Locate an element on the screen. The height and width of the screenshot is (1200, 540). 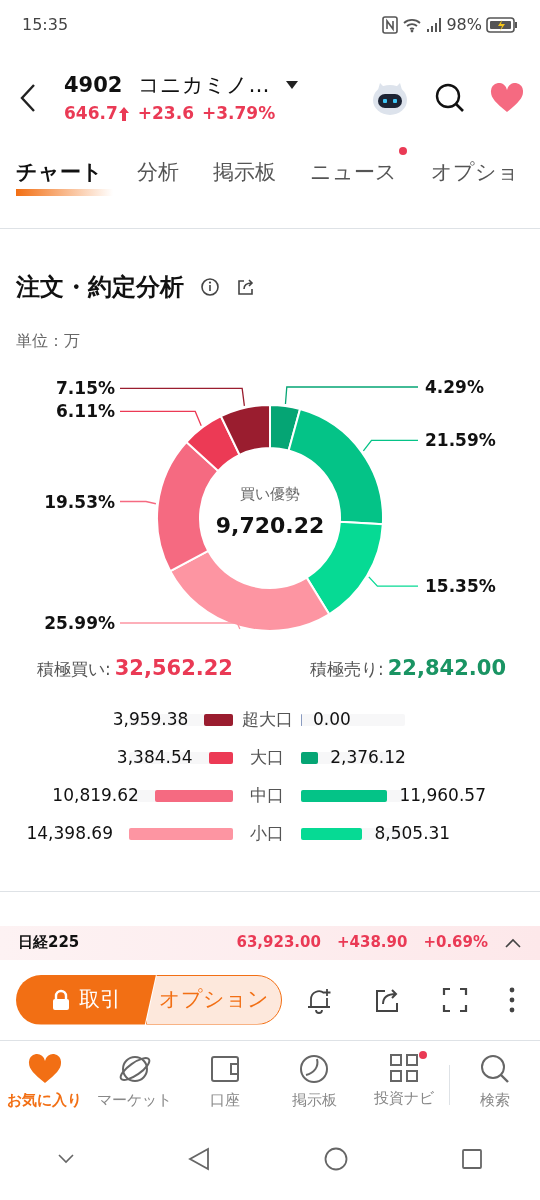
buy-amount: 14,398.69 is located at coordinates (69, 833).